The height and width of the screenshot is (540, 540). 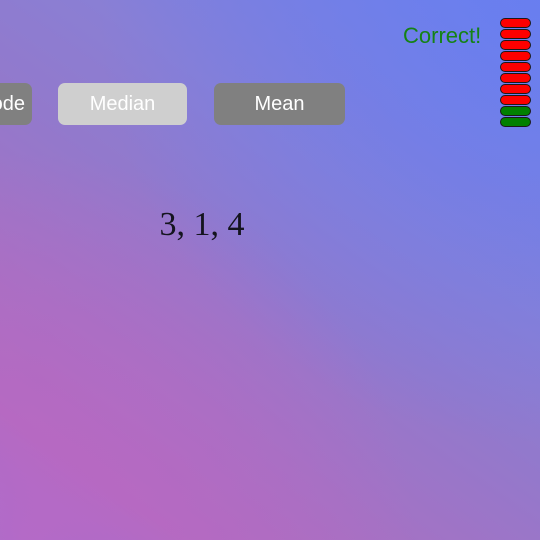 I want to click on answer-button-mode: Mode, so click(x=16, y=104).